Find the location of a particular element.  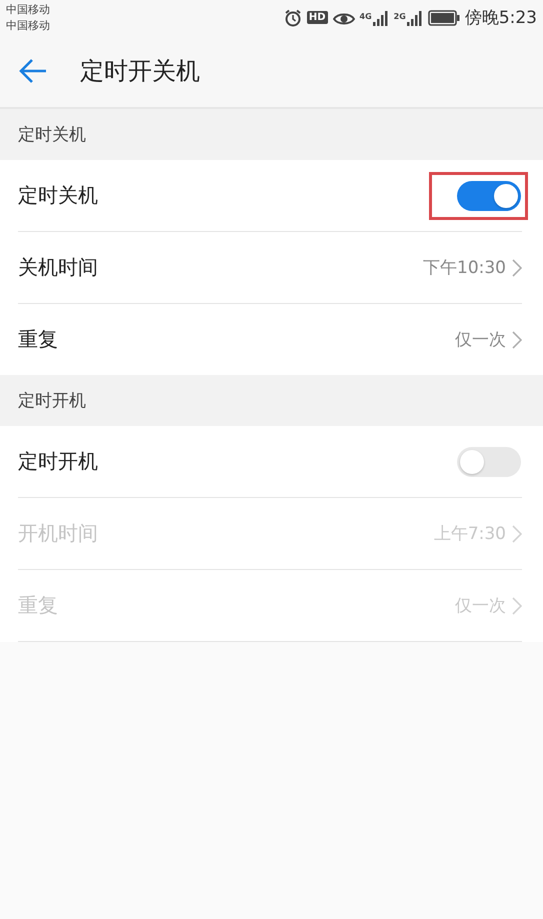

setting-label: 定时开机 is located at coordinates (58, 461).